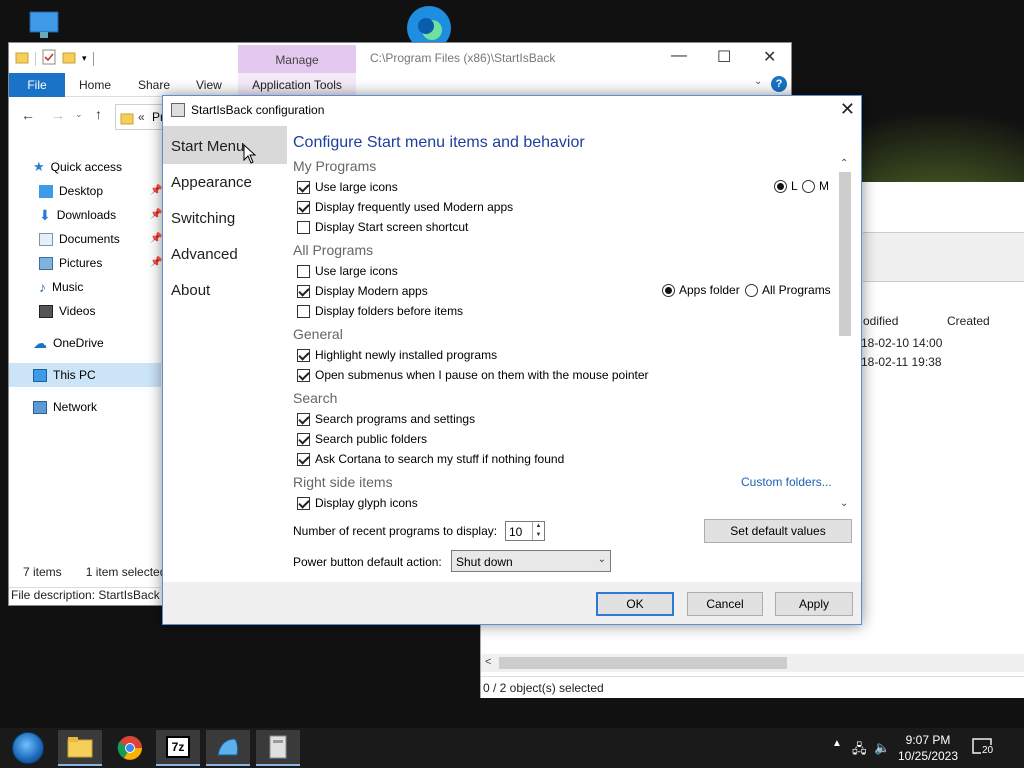 The width and height of the screenshot is (1024, 768). I want to click on stepper-arrows-icon: ▲ ▼, so click(538, 531).